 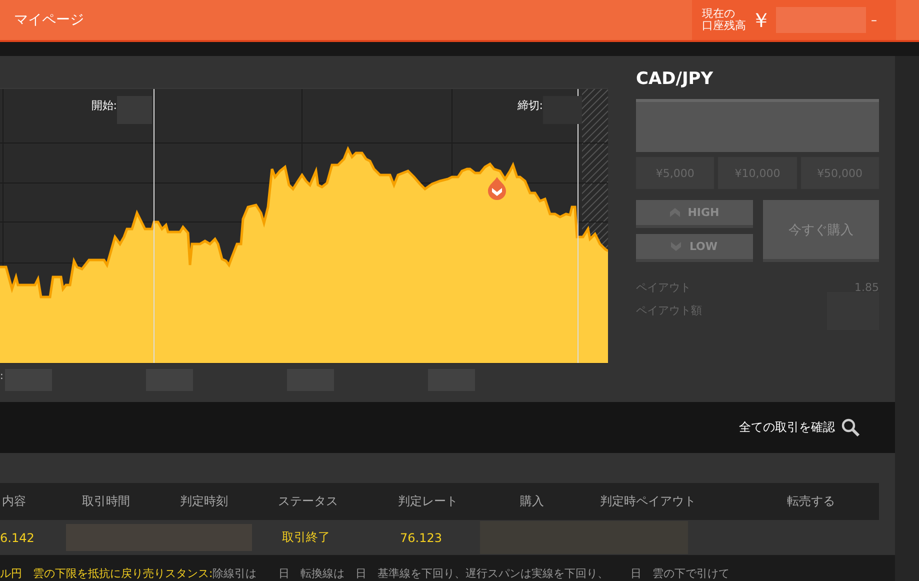 I want to click on end-label: 締切:, so click(x=530, y=105).